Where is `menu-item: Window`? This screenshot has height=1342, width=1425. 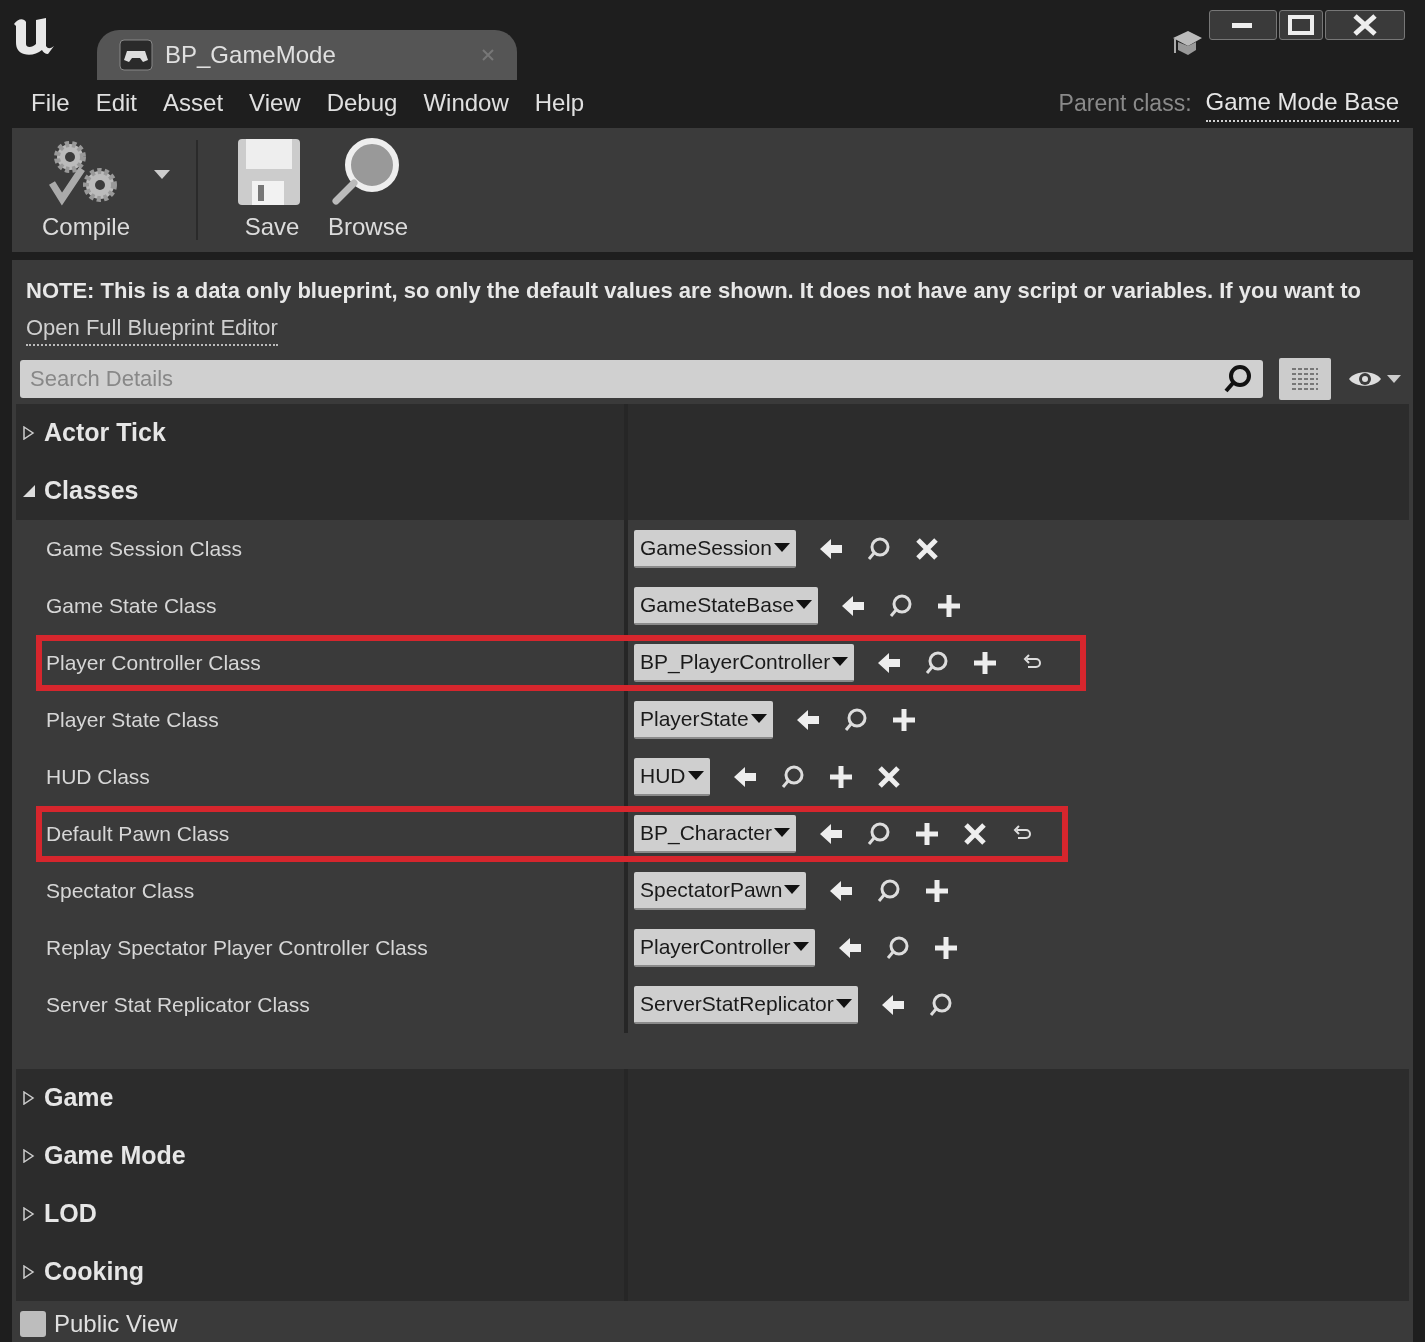 menu-item: Window is located at coordinates (466, 103).